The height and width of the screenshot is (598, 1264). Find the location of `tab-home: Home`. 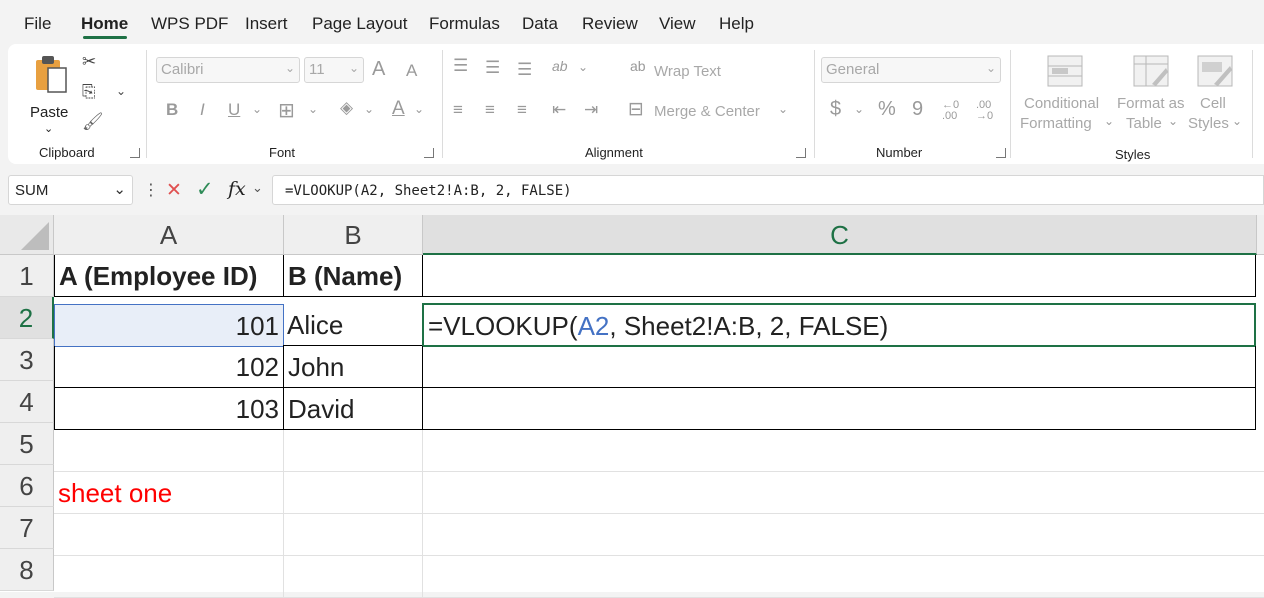

tab-home: Home is located at coordinates (104, 24).